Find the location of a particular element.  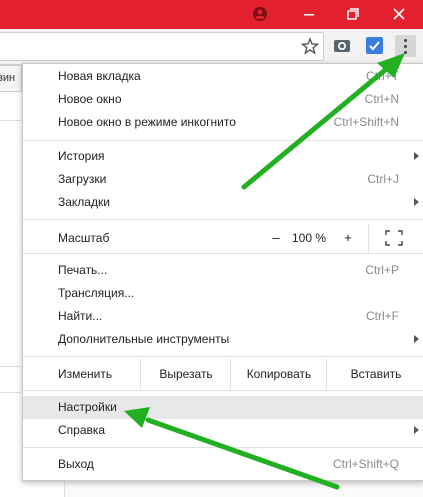

menu-item-label: Настройки is located at coordinates (87, 407).